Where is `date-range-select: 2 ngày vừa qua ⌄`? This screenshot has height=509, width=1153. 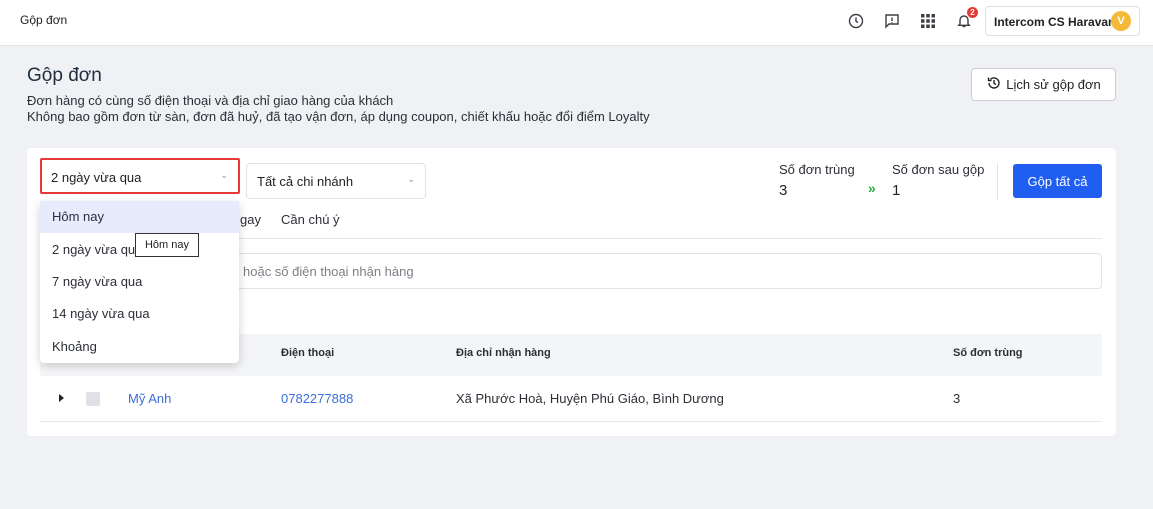 date-range-select: 2 ngày vừa qua ⌄ is located at coordinates (140, 176).